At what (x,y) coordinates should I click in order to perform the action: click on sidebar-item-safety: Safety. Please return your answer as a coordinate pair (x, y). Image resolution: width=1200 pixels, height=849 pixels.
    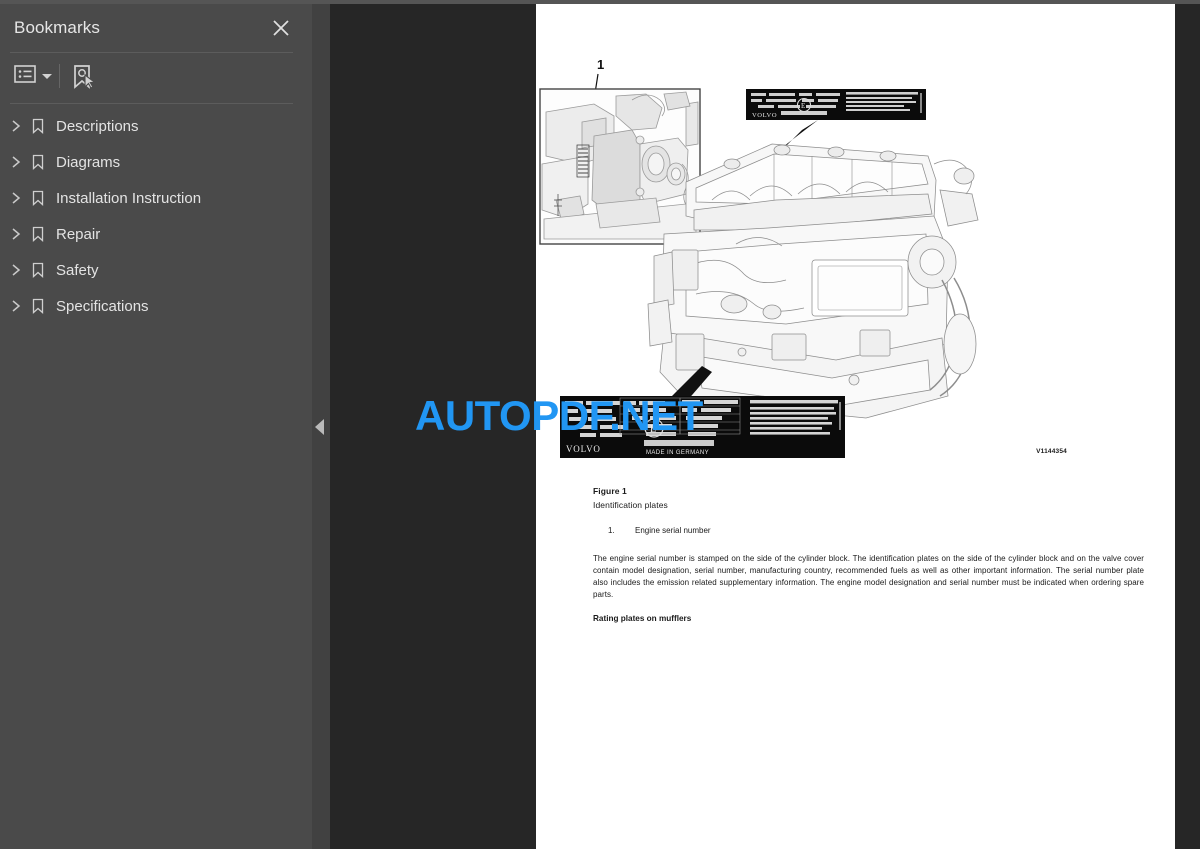
    Looking at the image, I should click on (156, 270).